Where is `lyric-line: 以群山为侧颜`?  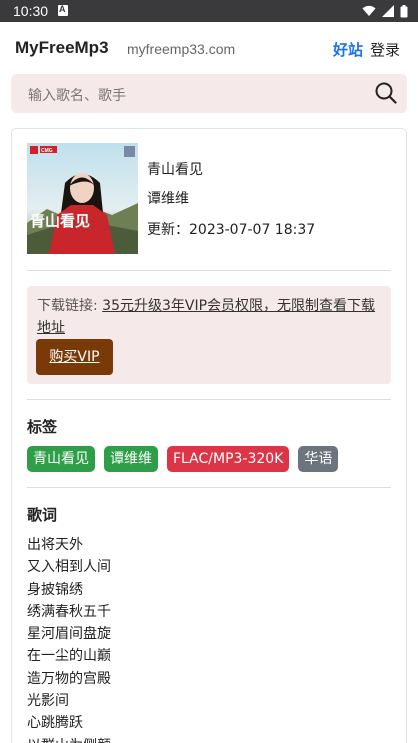 lyric-line: 以群山为侧颜 is located at coordinates (69, 739).